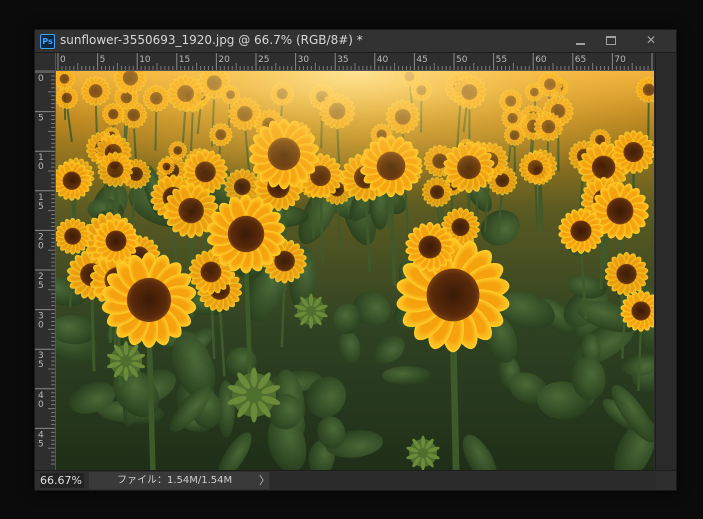  Describe the element at coordinates (145, 60) in the screenshot. I see `ruler-label: 10` at that location.